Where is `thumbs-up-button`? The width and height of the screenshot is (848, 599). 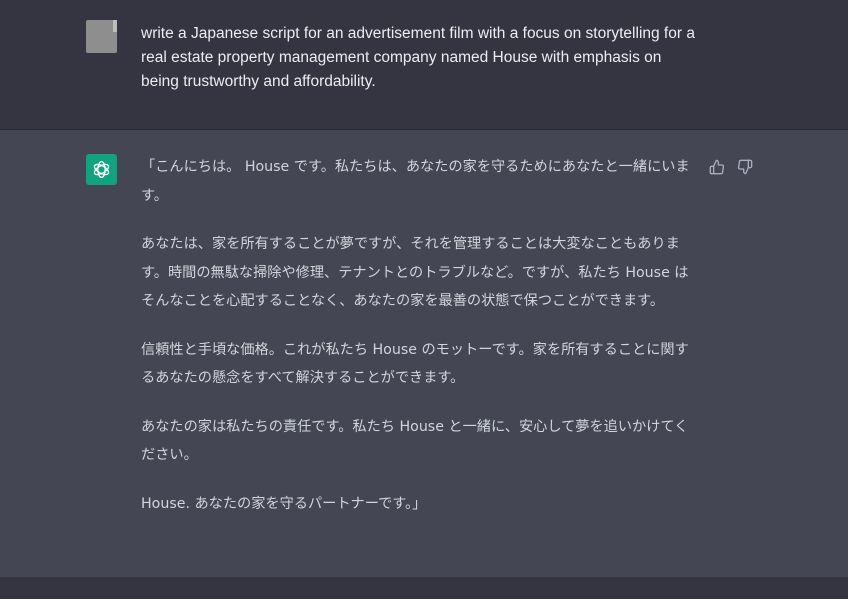 thumbs-up-button is located at coordinates (717, 167).